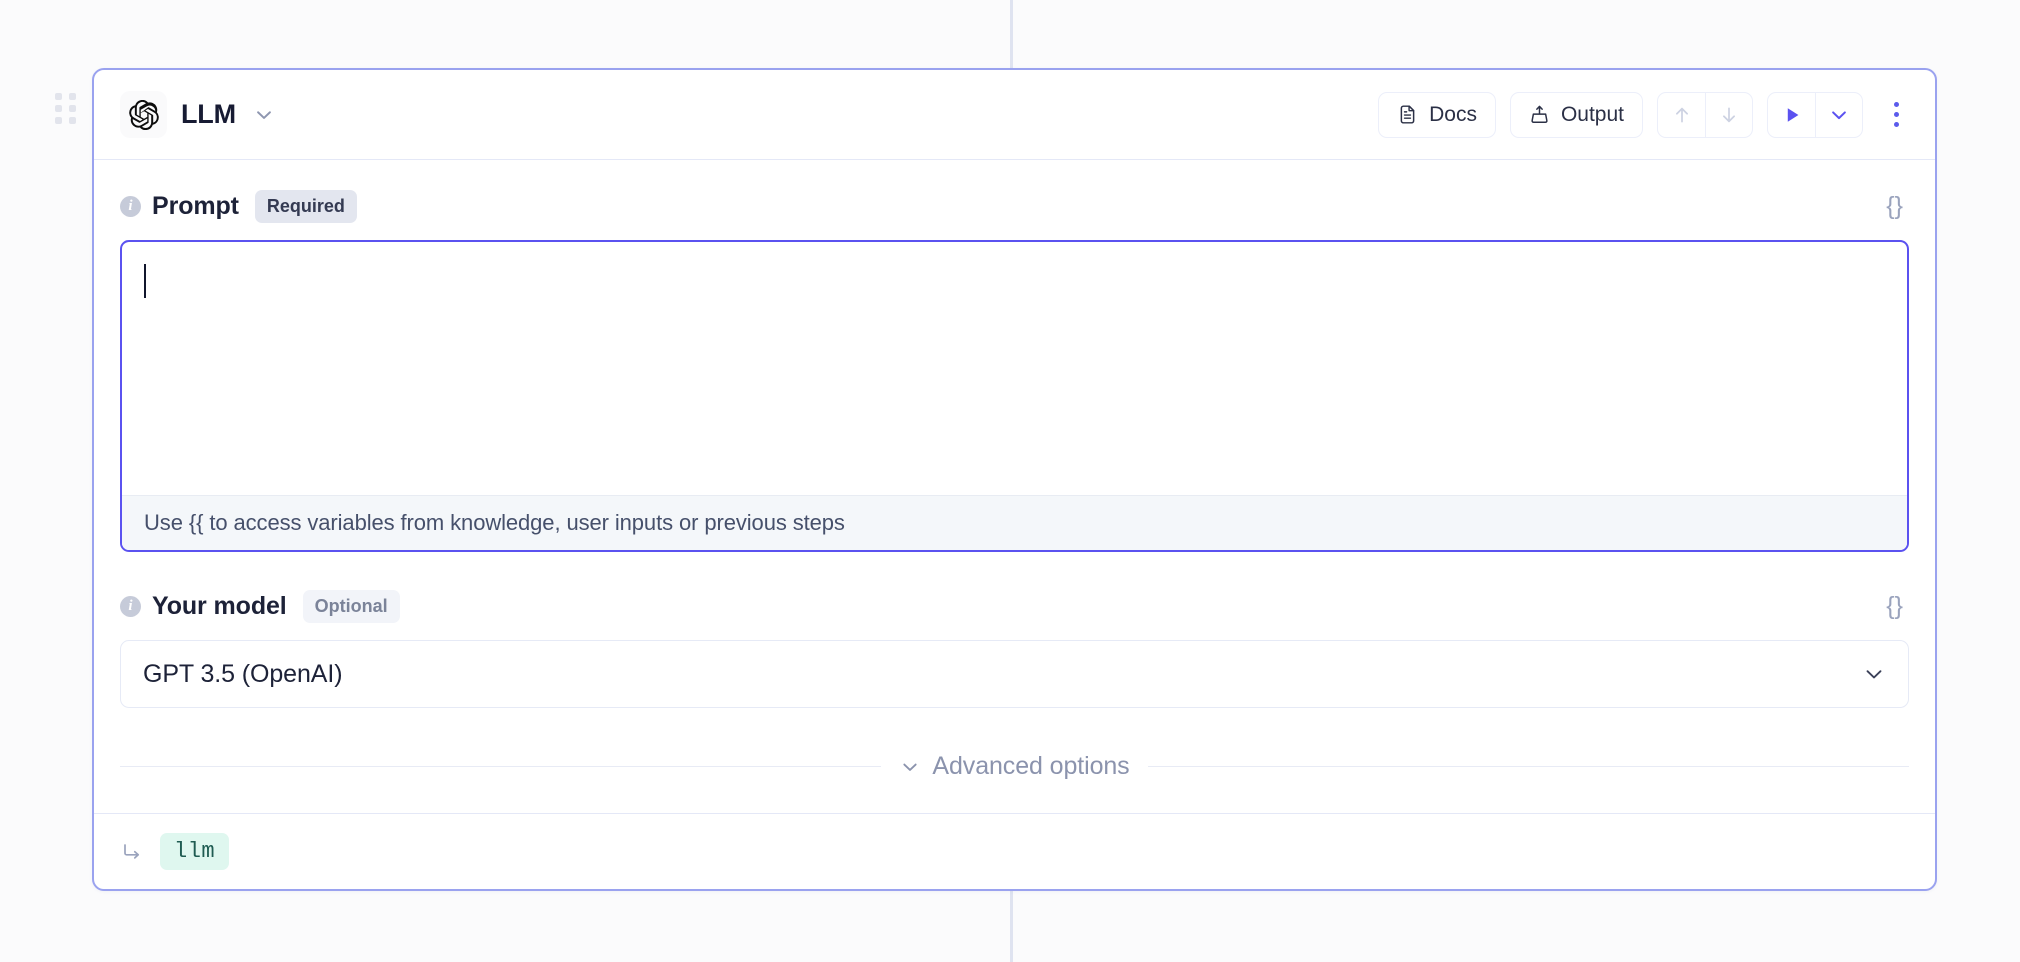 The height and width of the screenshot is (962, 2020). What do you see at coordinates (143, 114) in the screenshot?
I see `openai-logo-icon` at bounding box center [143, 114].